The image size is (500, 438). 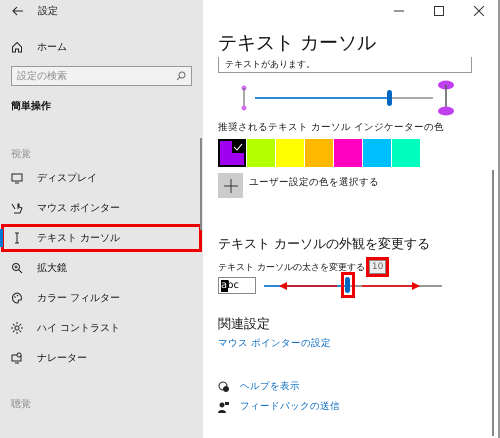 What do you see at coordinates (101, 268) in the screenshot?
I see `nav-item: 拡大鏡` at bounding box center [101, 268].